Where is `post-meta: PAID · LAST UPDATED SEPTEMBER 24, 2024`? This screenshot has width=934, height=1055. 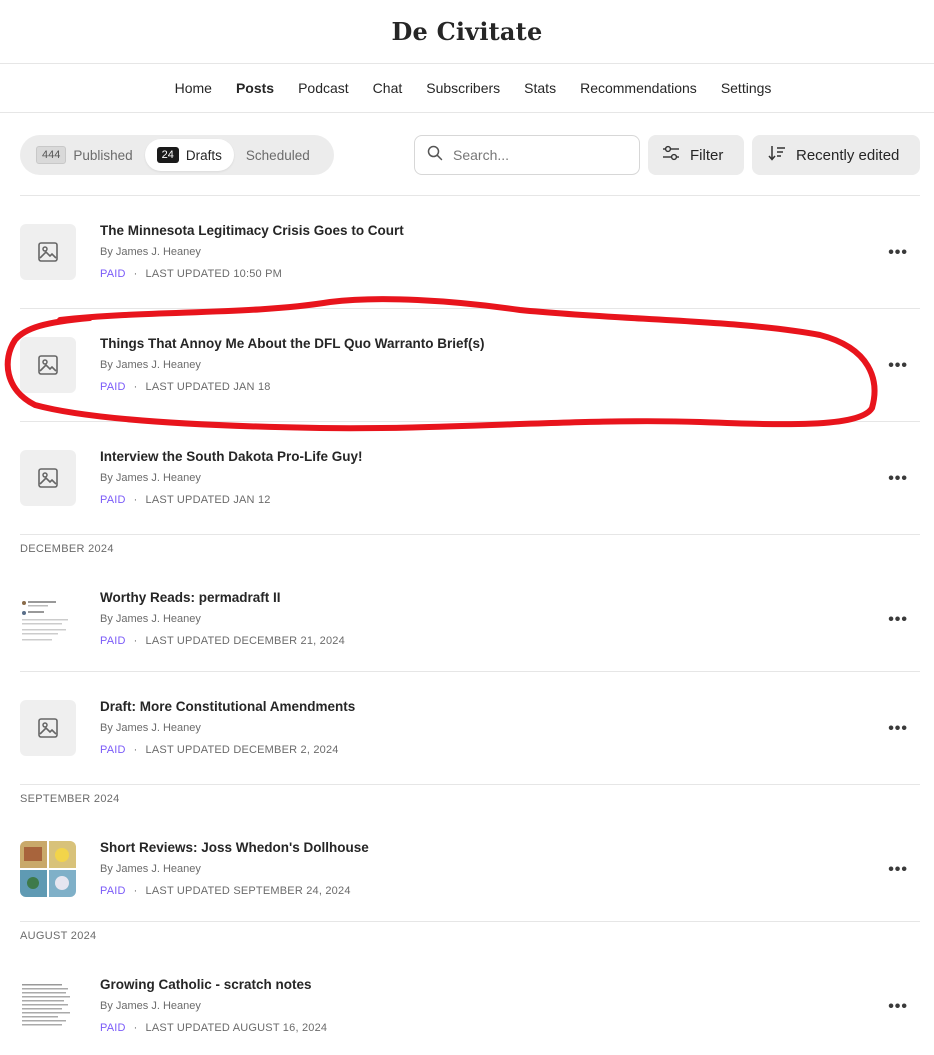 post-meta: PAID · LAST UPDATED SEPTEMBER 24, 2024 is located at coordinates (225, 891).